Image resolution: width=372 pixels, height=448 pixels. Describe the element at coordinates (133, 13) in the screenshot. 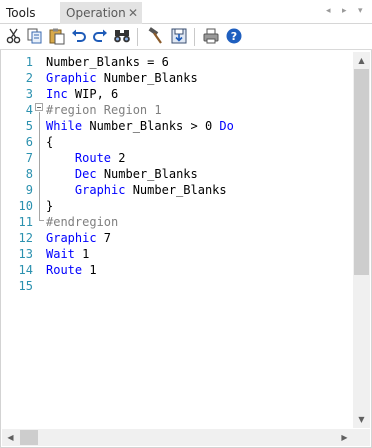

I see `close-icon: ✕` at that location.